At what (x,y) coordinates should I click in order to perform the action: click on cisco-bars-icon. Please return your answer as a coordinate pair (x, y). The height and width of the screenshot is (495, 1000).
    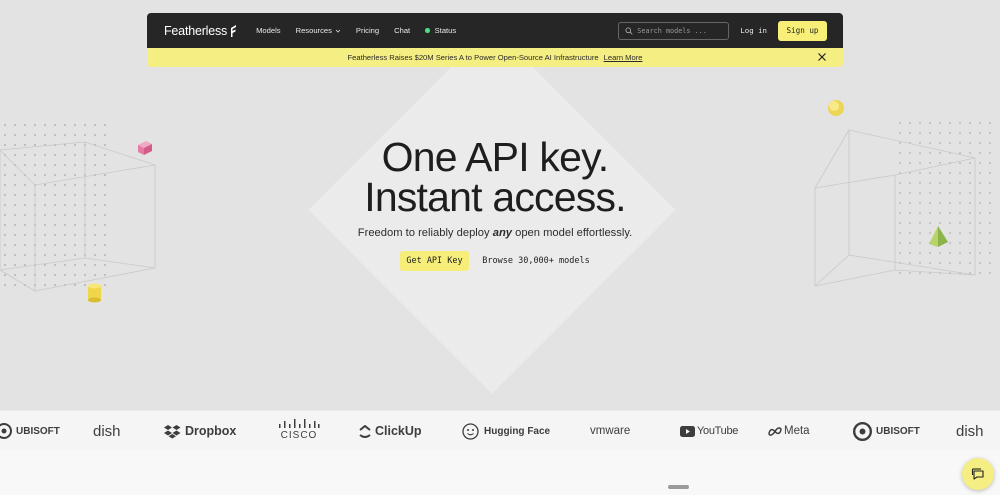
    Looking at the image, I should click on (299, 423).